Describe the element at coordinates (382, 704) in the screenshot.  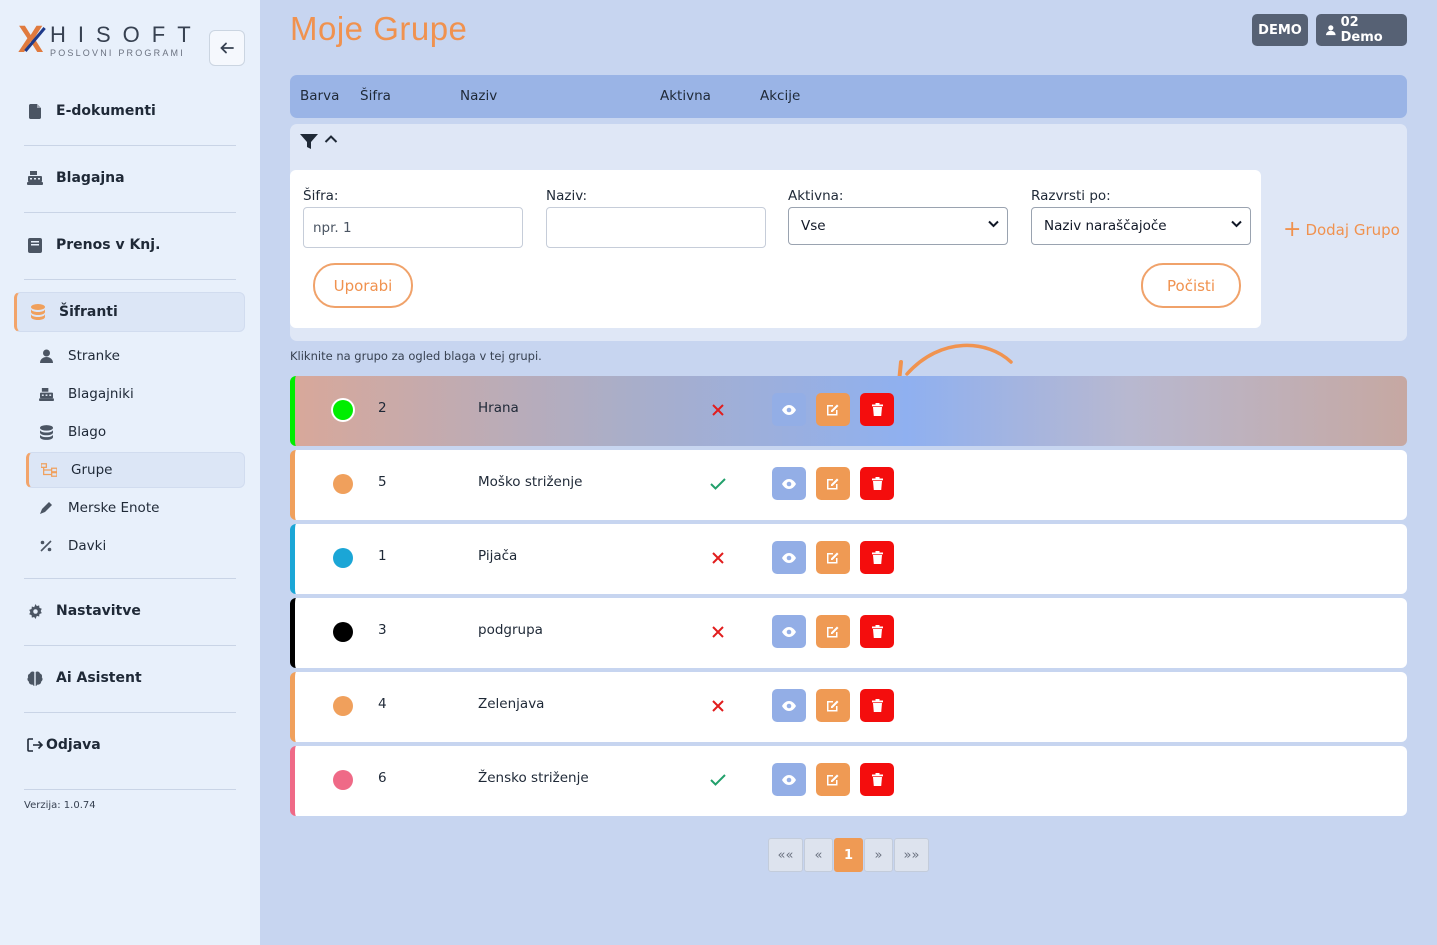
I see `group-code: 4` at that location.